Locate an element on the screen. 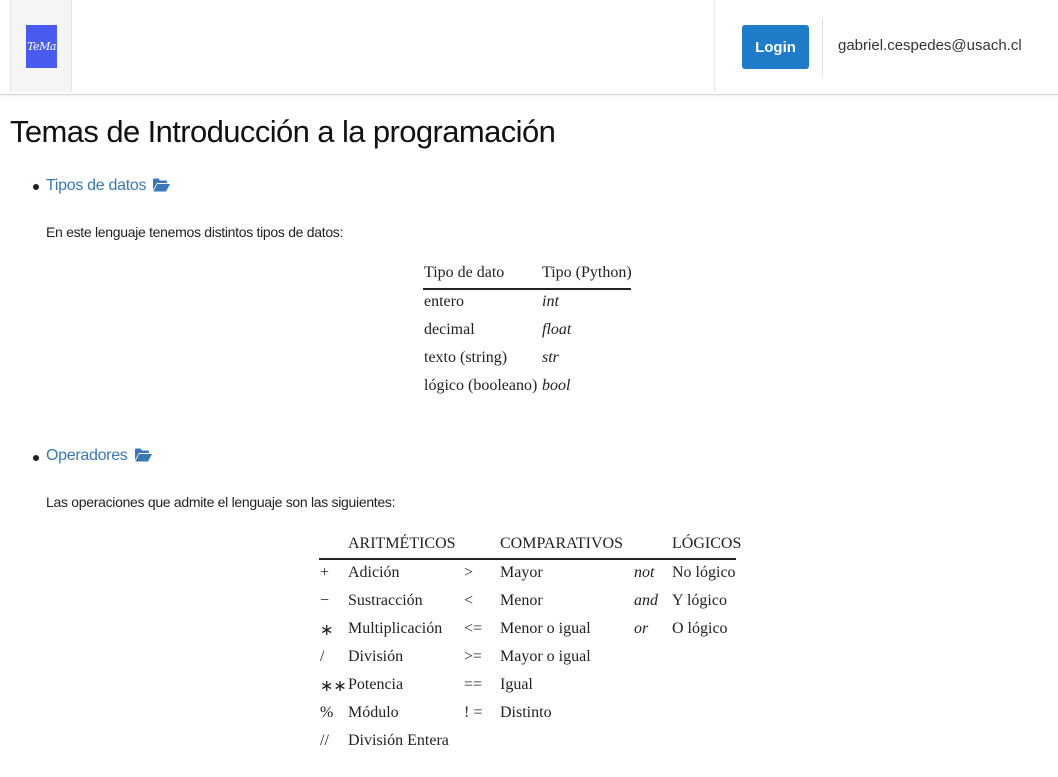  operator-symbol: ∗∗ is located at coordinates (333, 686).